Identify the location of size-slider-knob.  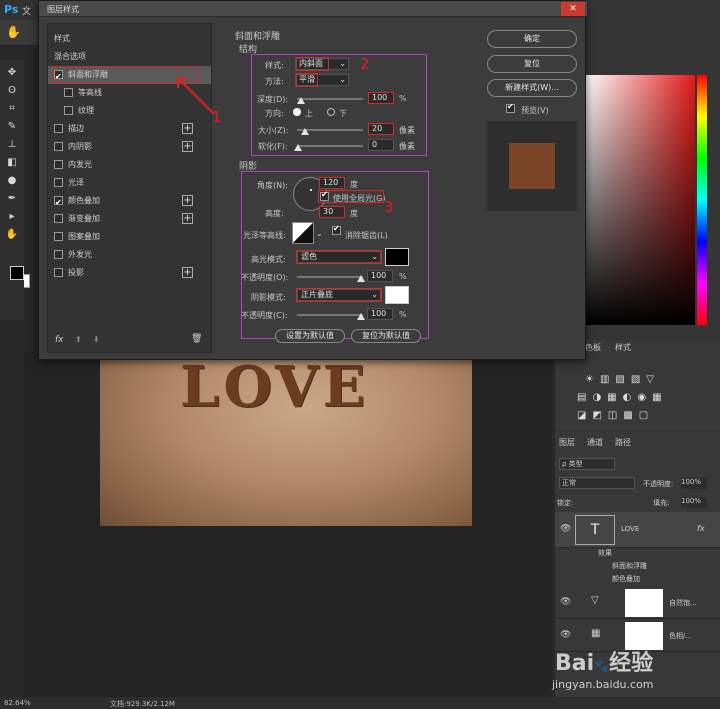
(305, 131).